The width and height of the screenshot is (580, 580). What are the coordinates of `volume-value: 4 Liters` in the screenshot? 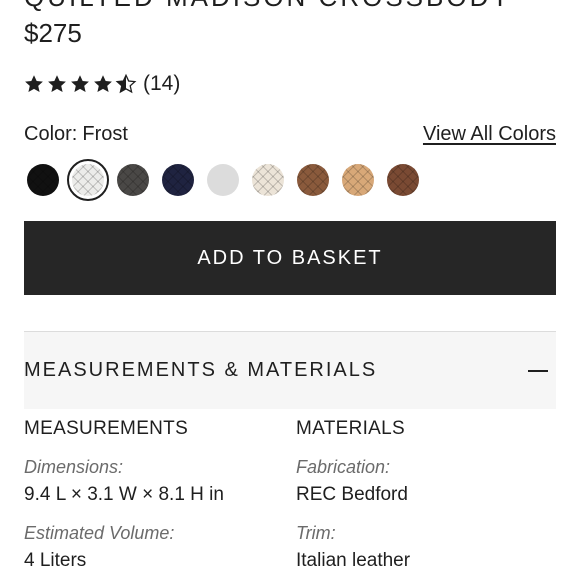 It's located at (55, 560).